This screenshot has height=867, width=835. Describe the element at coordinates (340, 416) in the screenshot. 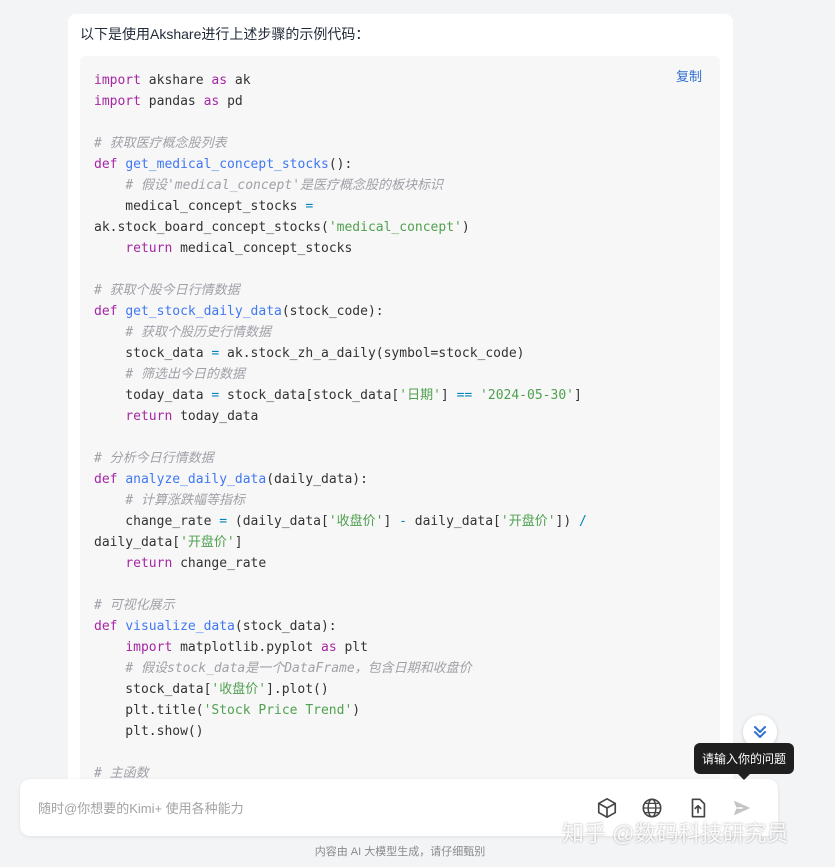

I see `code-line: return today_data` at that location.